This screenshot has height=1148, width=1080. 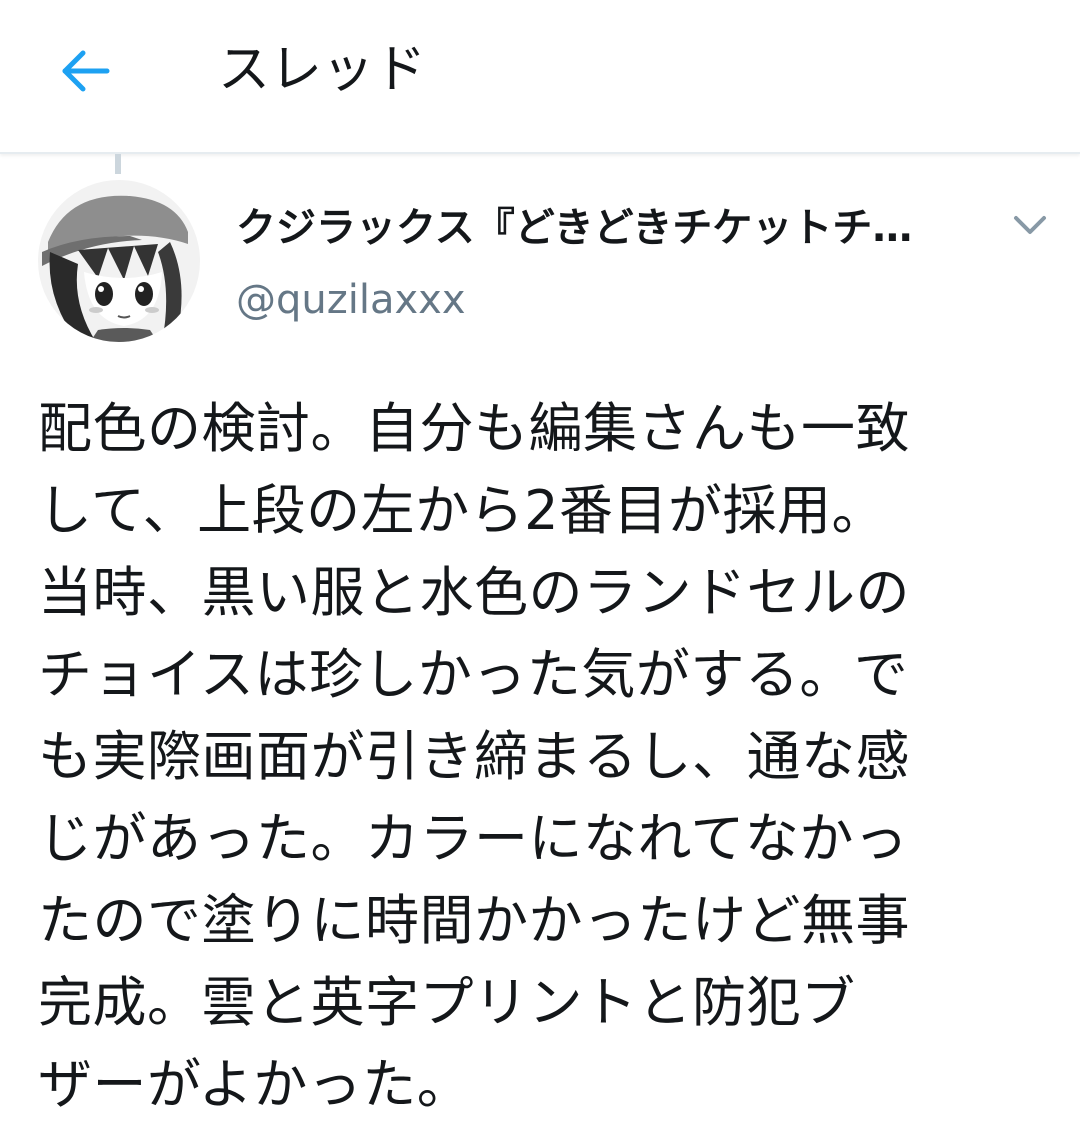 I want to click on tweet-menu-button, so click(x=1030, y=225).